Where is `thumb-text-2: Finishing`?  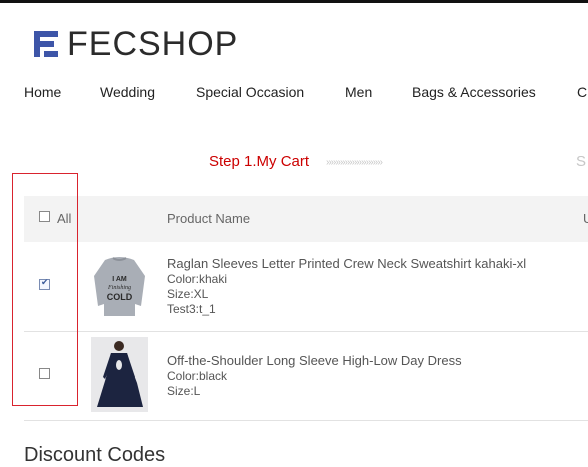 thumb-text-2: Finishing is located at coordinates (119, 288).